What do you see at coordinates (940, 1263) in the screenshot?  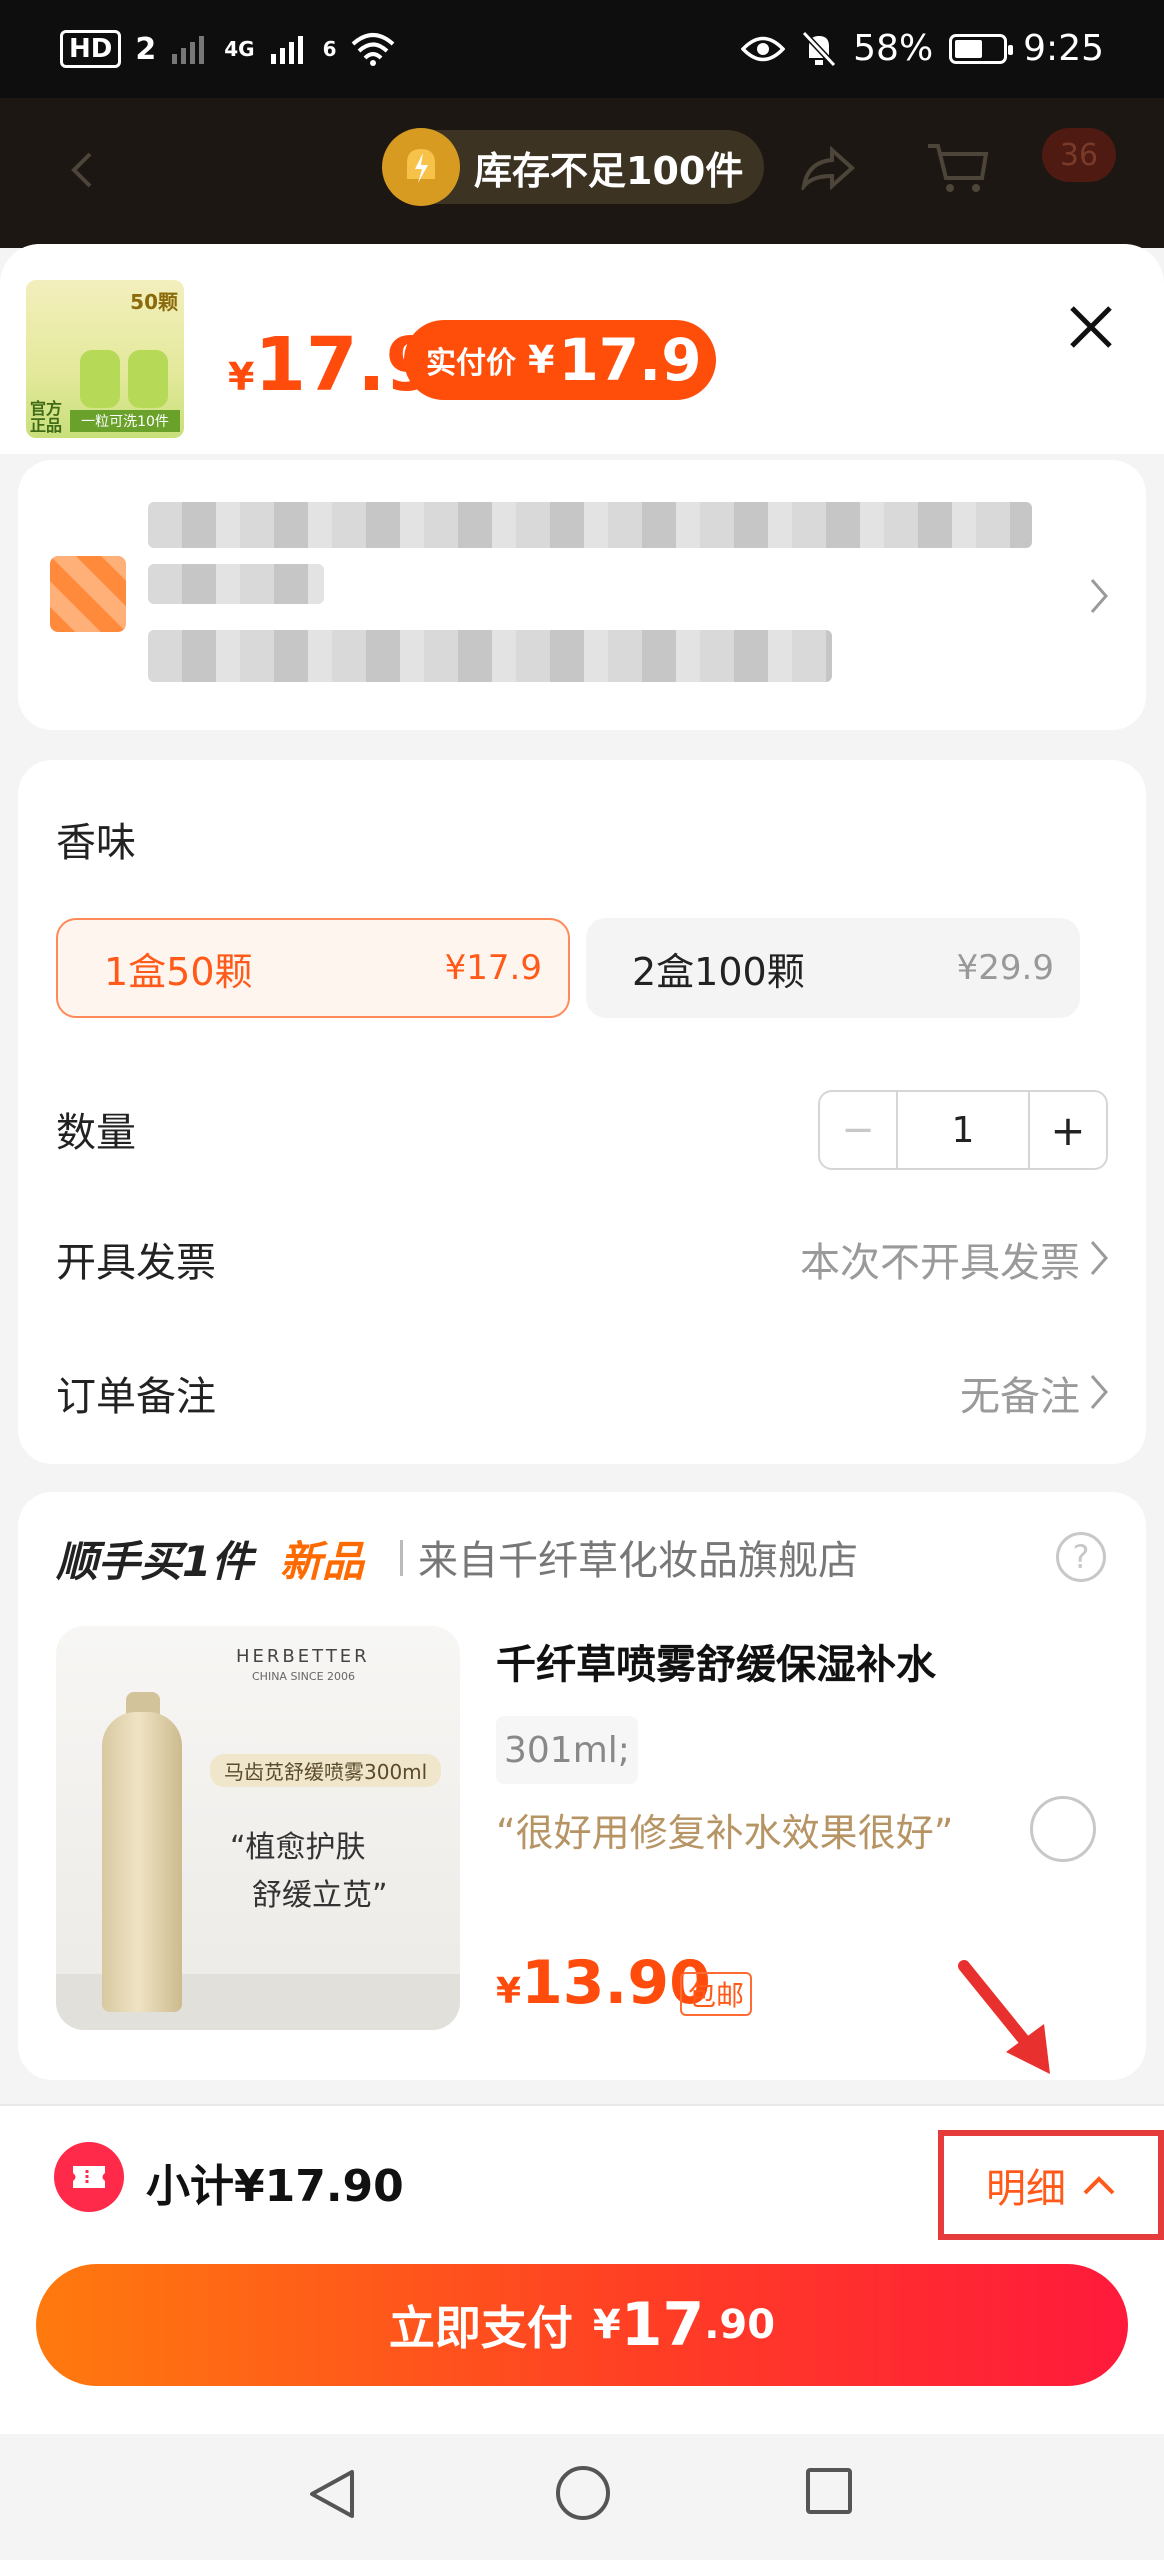 I see `invoice-value: 本次不开具发票` at bounding box center [940, 1263].